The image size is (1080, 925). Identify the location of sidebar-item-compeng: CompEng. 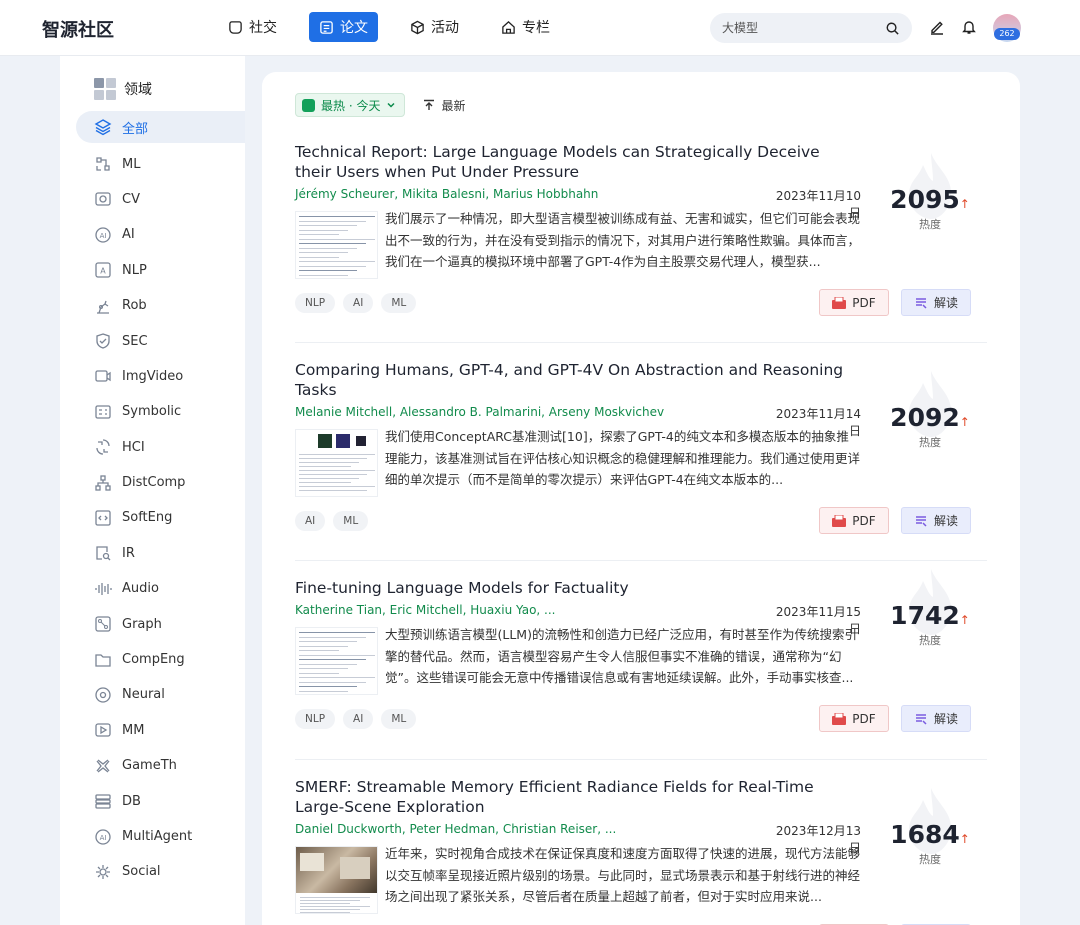
(160, 659).